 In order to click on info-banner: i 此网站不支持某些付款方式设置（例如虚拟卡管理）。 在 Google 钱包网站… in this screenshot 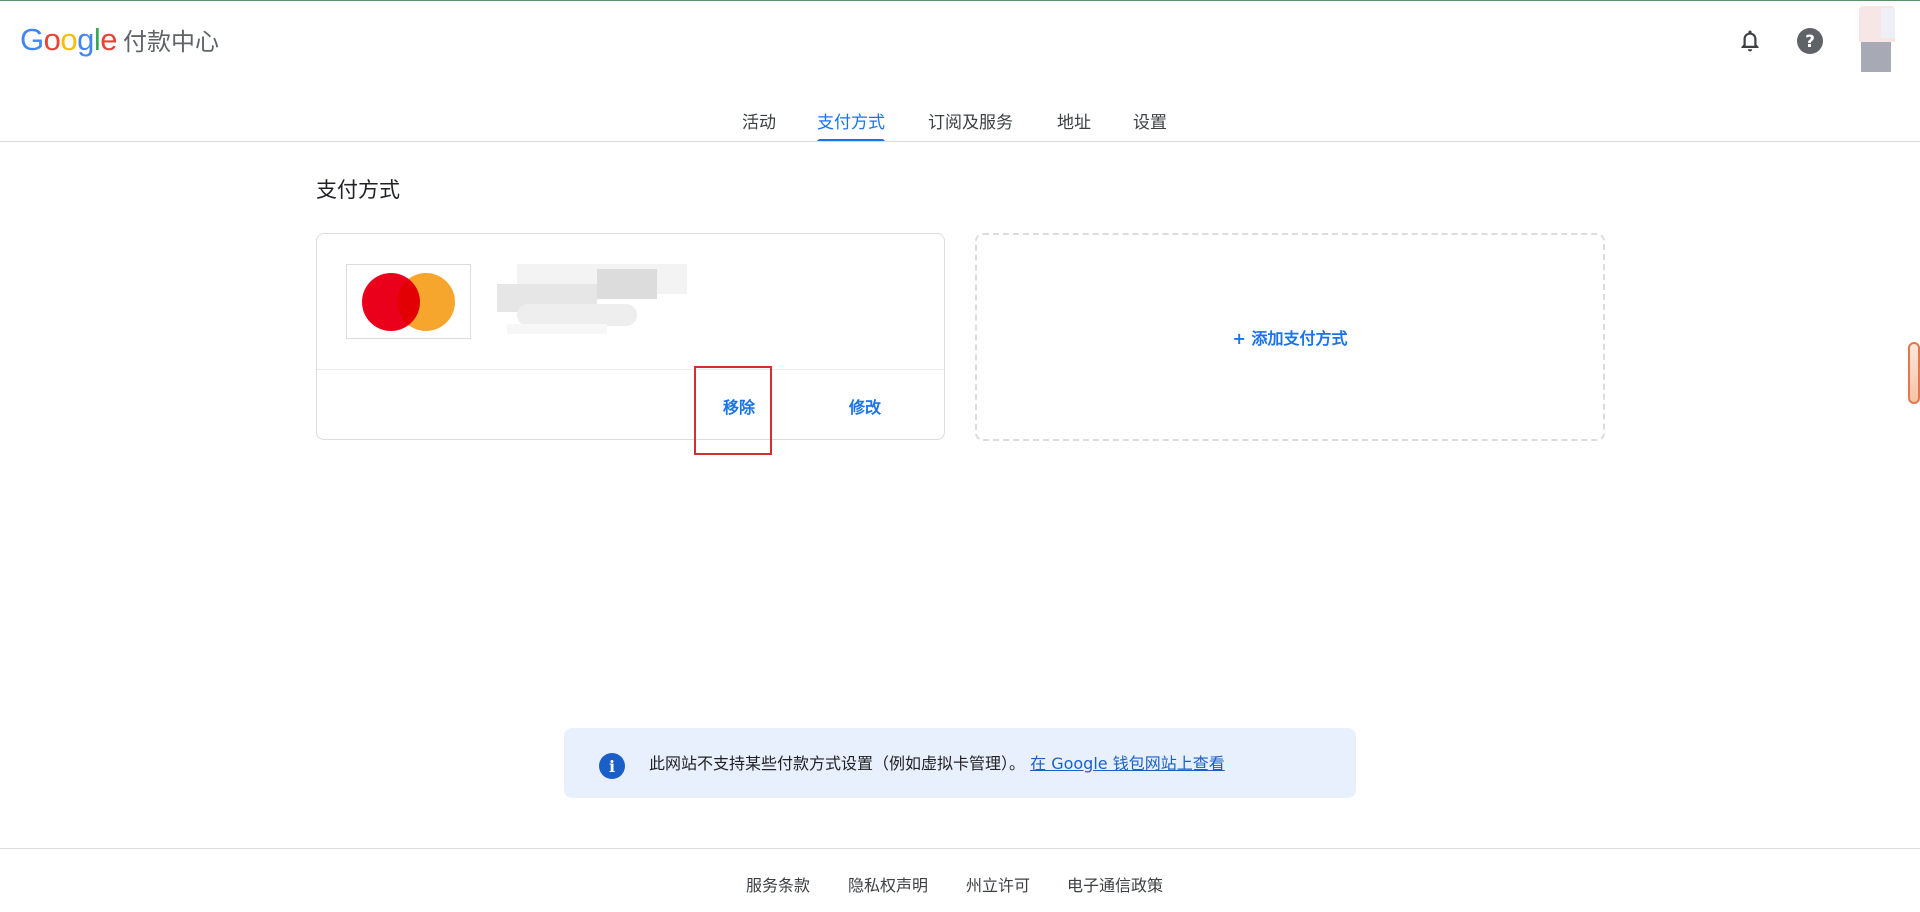, I will do `click(960, 763)`.